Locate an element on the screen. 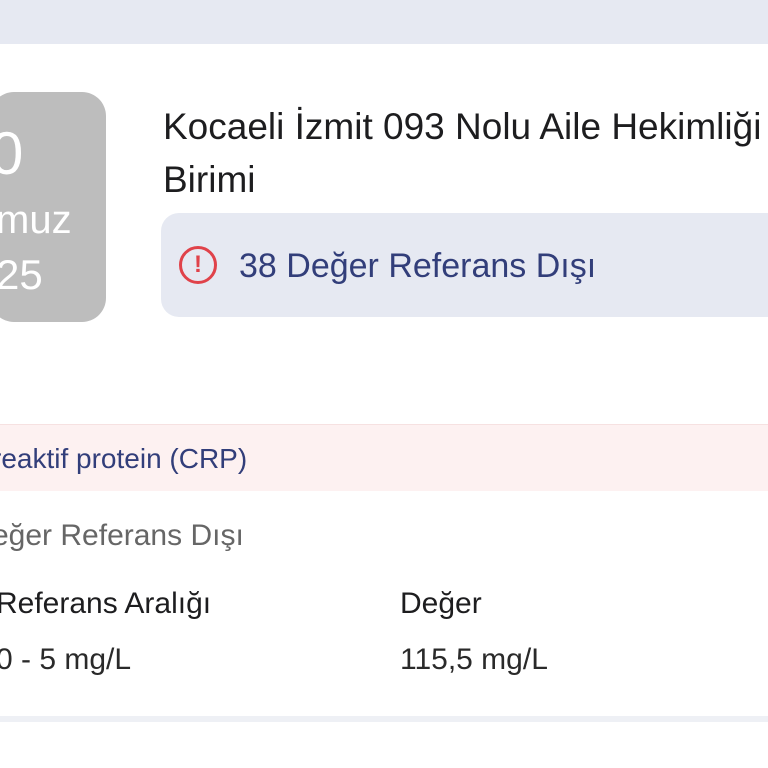 Image resolution: width=768 pixels, height=768 pixels. reference-range-value: 0 - 5 mg/L is located at coordinates (66, 659).